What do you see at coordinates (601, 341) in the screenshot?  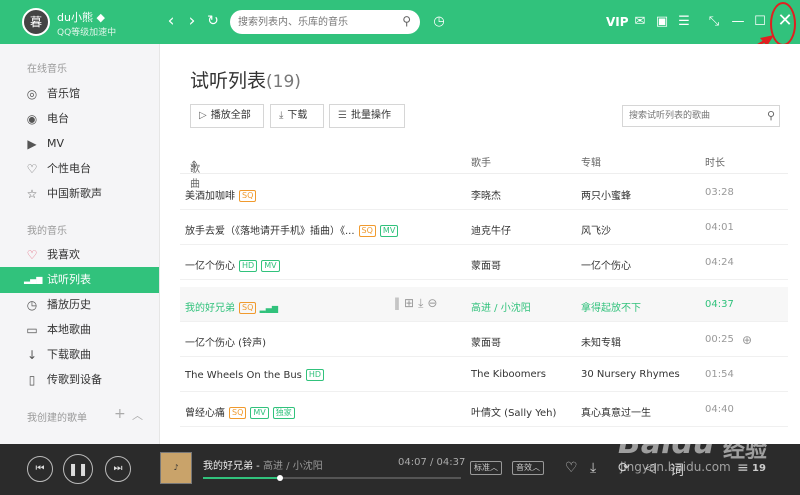 I see `album-cell: 未知专辑` at bounding box center [601, 341].